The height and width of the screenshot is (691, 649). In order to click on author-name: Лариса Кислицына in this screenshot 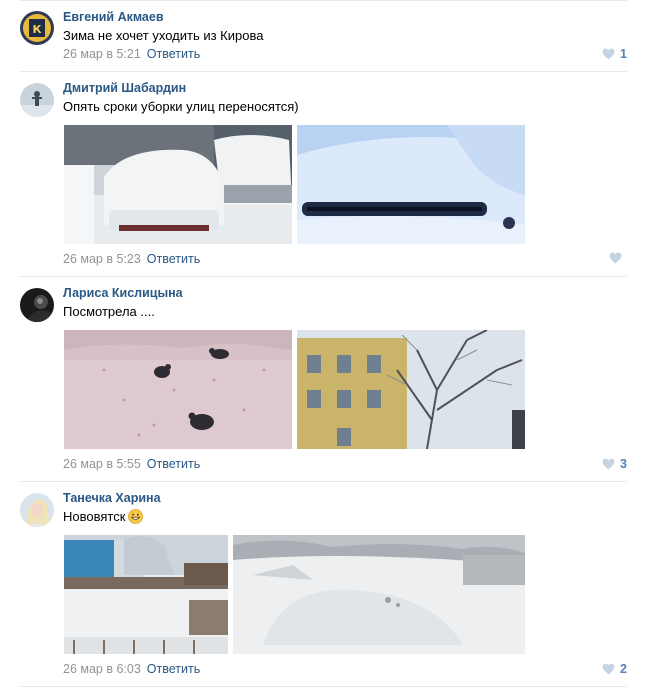, I will do `click(123, 293)`.